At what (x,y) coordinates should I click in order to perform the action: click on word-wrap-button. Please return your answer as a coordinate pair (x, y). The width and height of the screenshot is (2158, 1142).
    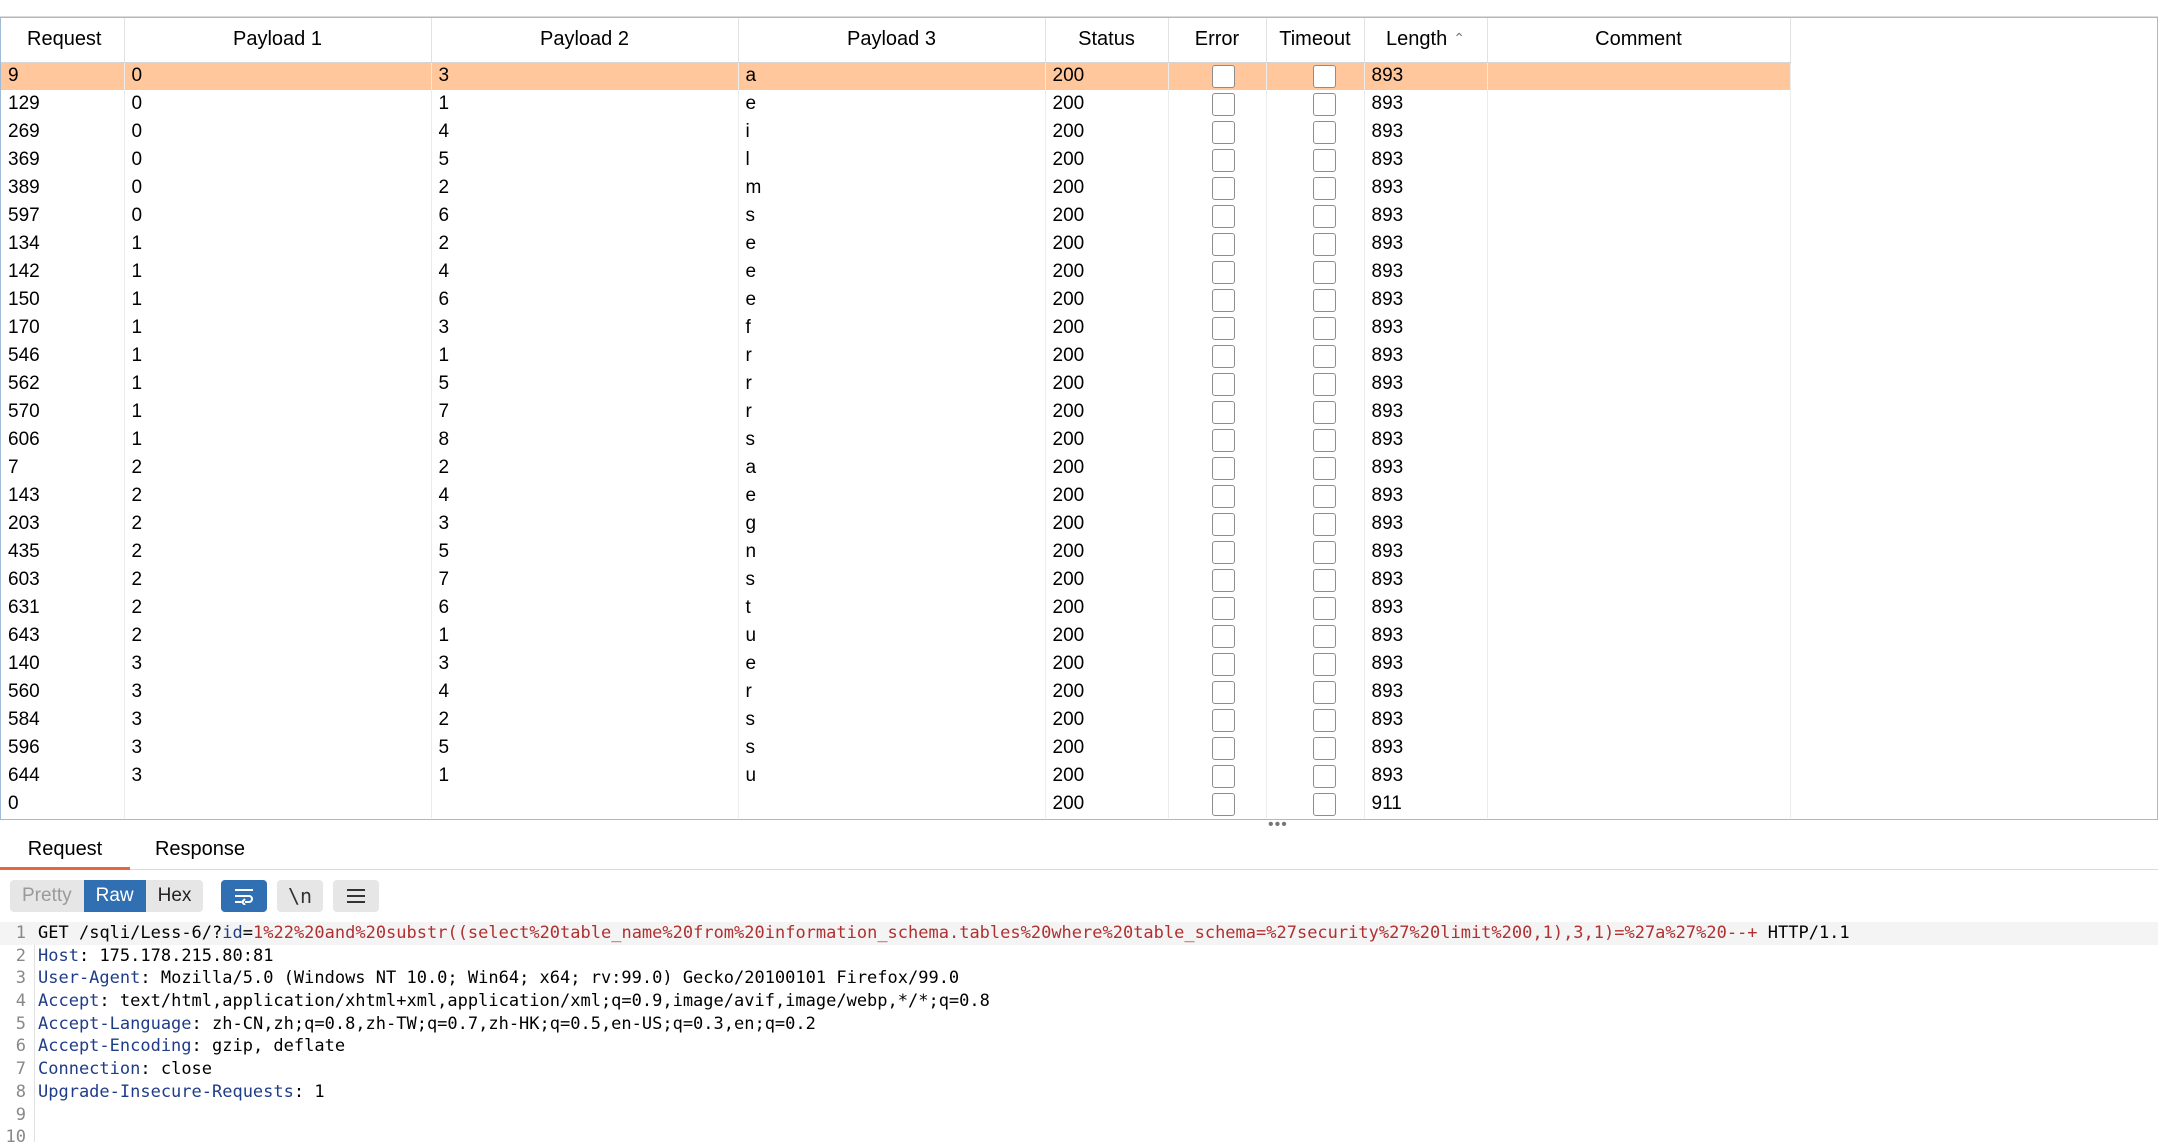
    Looking at the image, I should click on (244, 896).